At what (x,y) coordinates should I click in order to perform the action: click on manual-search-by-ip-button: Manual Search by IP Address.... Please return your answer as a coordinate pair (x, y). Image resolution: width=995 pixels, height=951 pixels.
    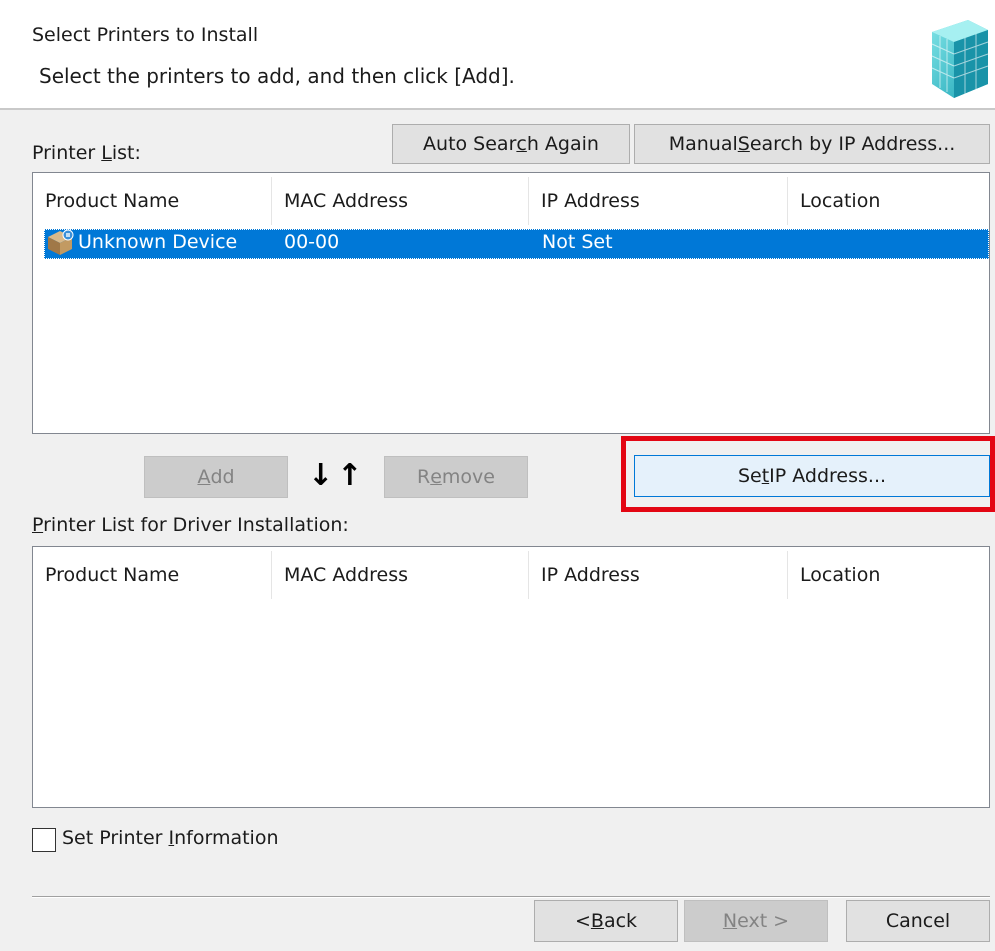
    Looking at the image, I should click on (812, 144).